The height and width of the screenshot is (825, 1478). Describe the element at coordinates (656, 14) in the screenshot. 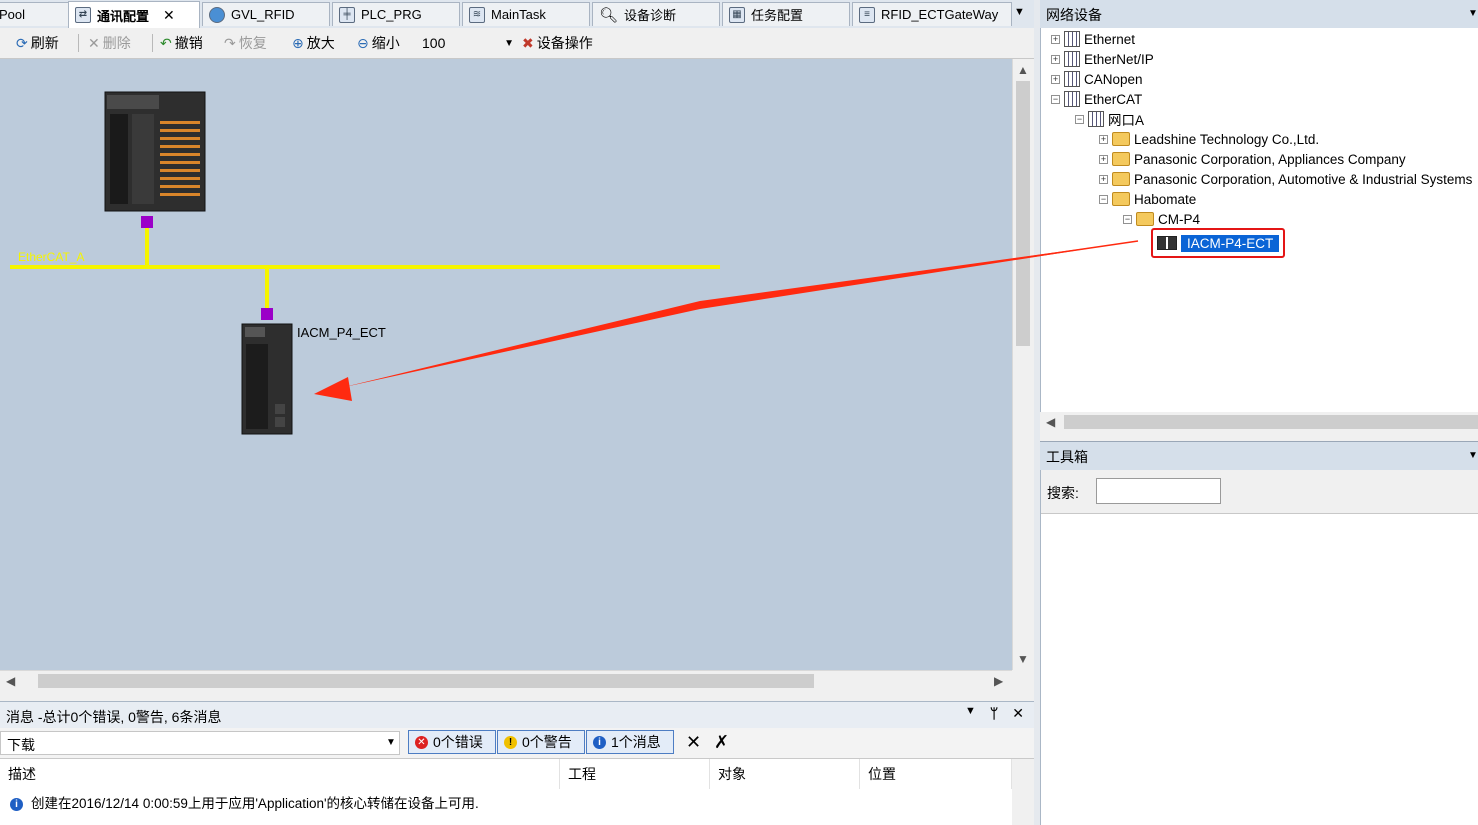

I see `tab-device-diagnosis: 🔍︎ 设备诊断` at that location.